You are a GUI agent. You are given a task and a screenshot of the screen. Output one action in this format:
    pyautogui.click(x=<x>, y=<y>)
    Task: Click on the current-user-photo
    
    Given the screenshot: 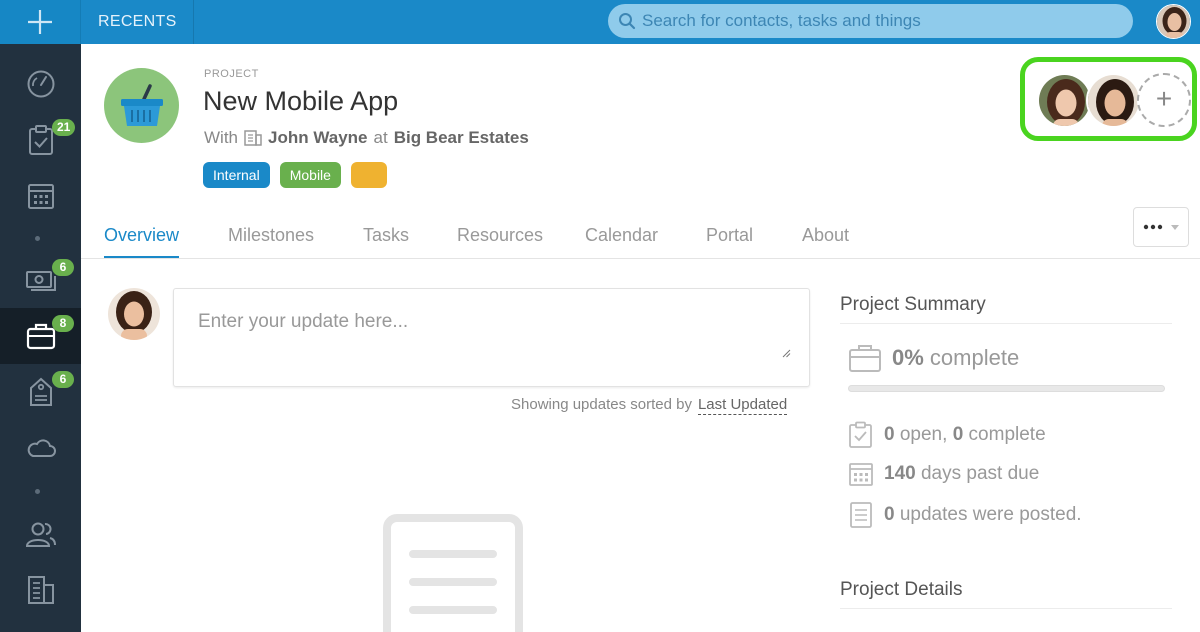 What is the action you would take?
    pyautogui.click(x=134, y=314)
    